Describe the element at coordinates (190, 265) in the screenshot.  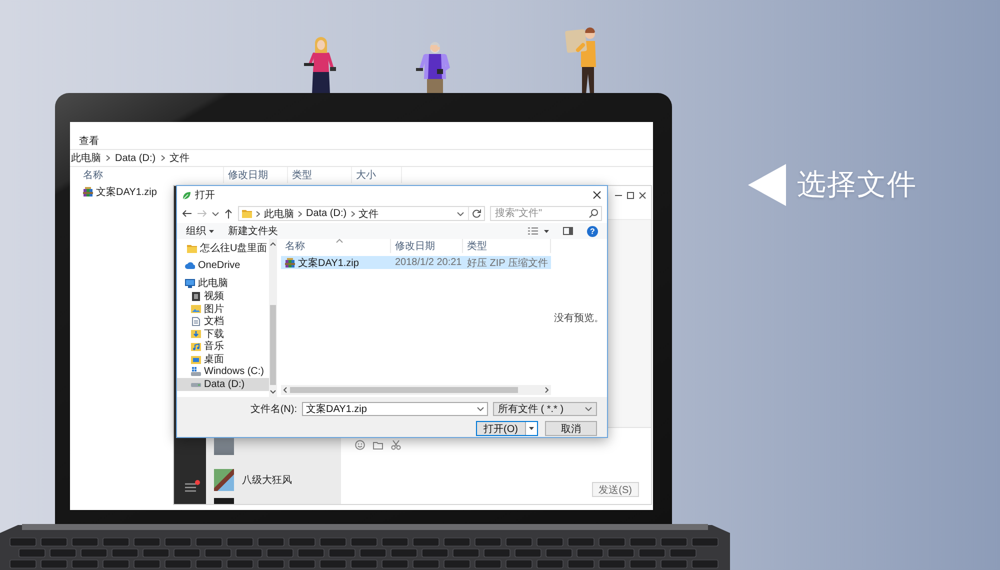
I see `cloud-icon` at that location.